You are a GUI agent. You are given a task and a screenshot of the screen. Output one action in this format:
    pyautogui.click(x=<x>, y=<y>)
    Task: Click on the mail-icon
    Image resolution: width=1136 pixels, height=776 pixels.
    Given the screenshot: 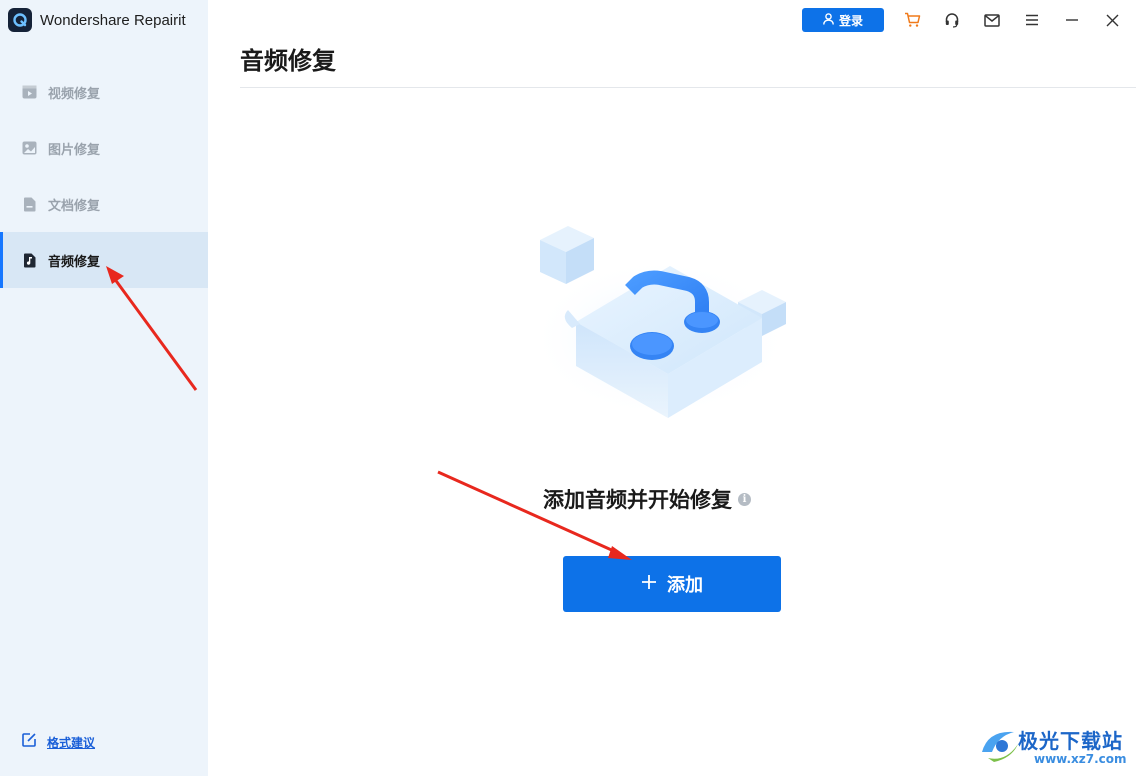 What is the action you would take?
    pyautogui.click(x=992, y=20)
    